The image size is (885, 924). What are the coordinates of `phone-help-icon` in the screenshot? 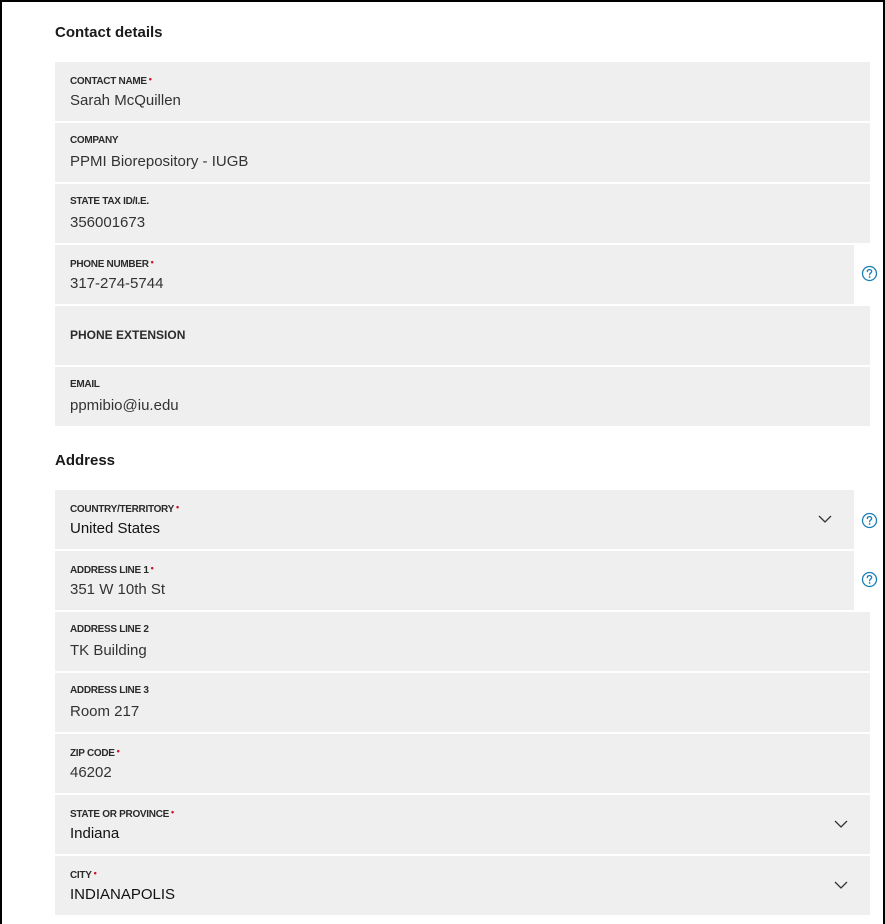 It's located at (869, 273).